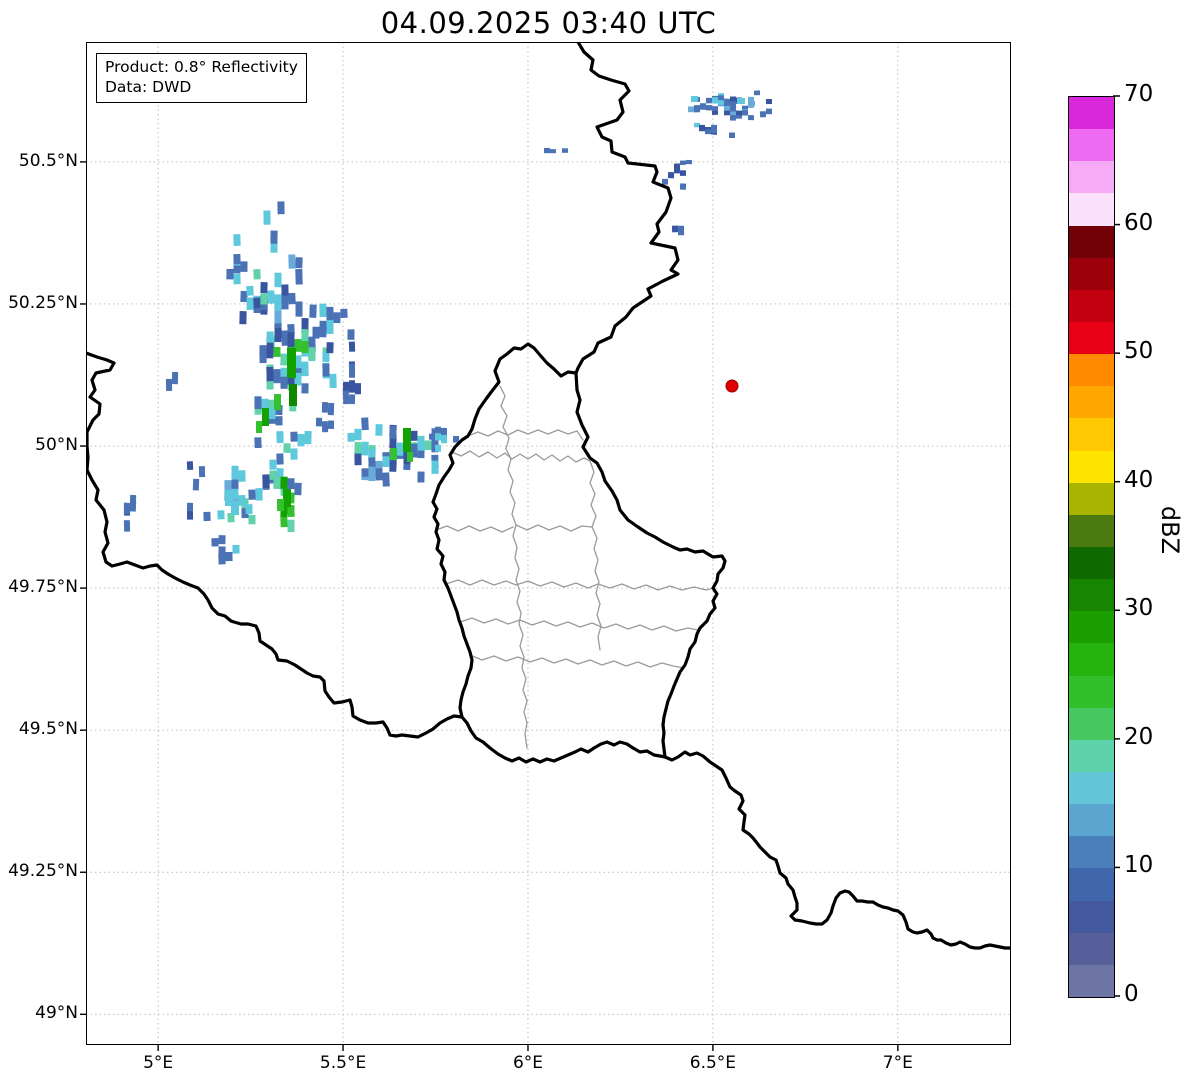 The image size is (1202, 1081). What do you see at coordinates (897, 1063) in the screenshot?
I see `x-tick-label: 7°E` at bounding box center [897, 1063].